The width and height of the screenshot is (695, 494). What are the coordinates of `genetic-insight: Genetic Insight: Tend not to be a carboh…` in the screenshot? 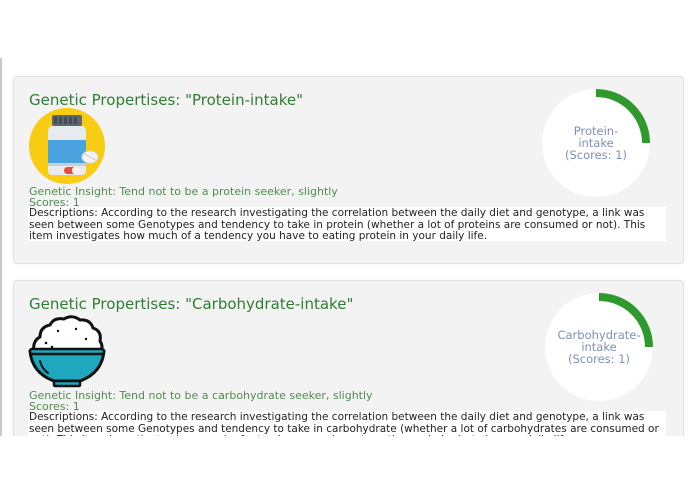 It's located at (201, 395).